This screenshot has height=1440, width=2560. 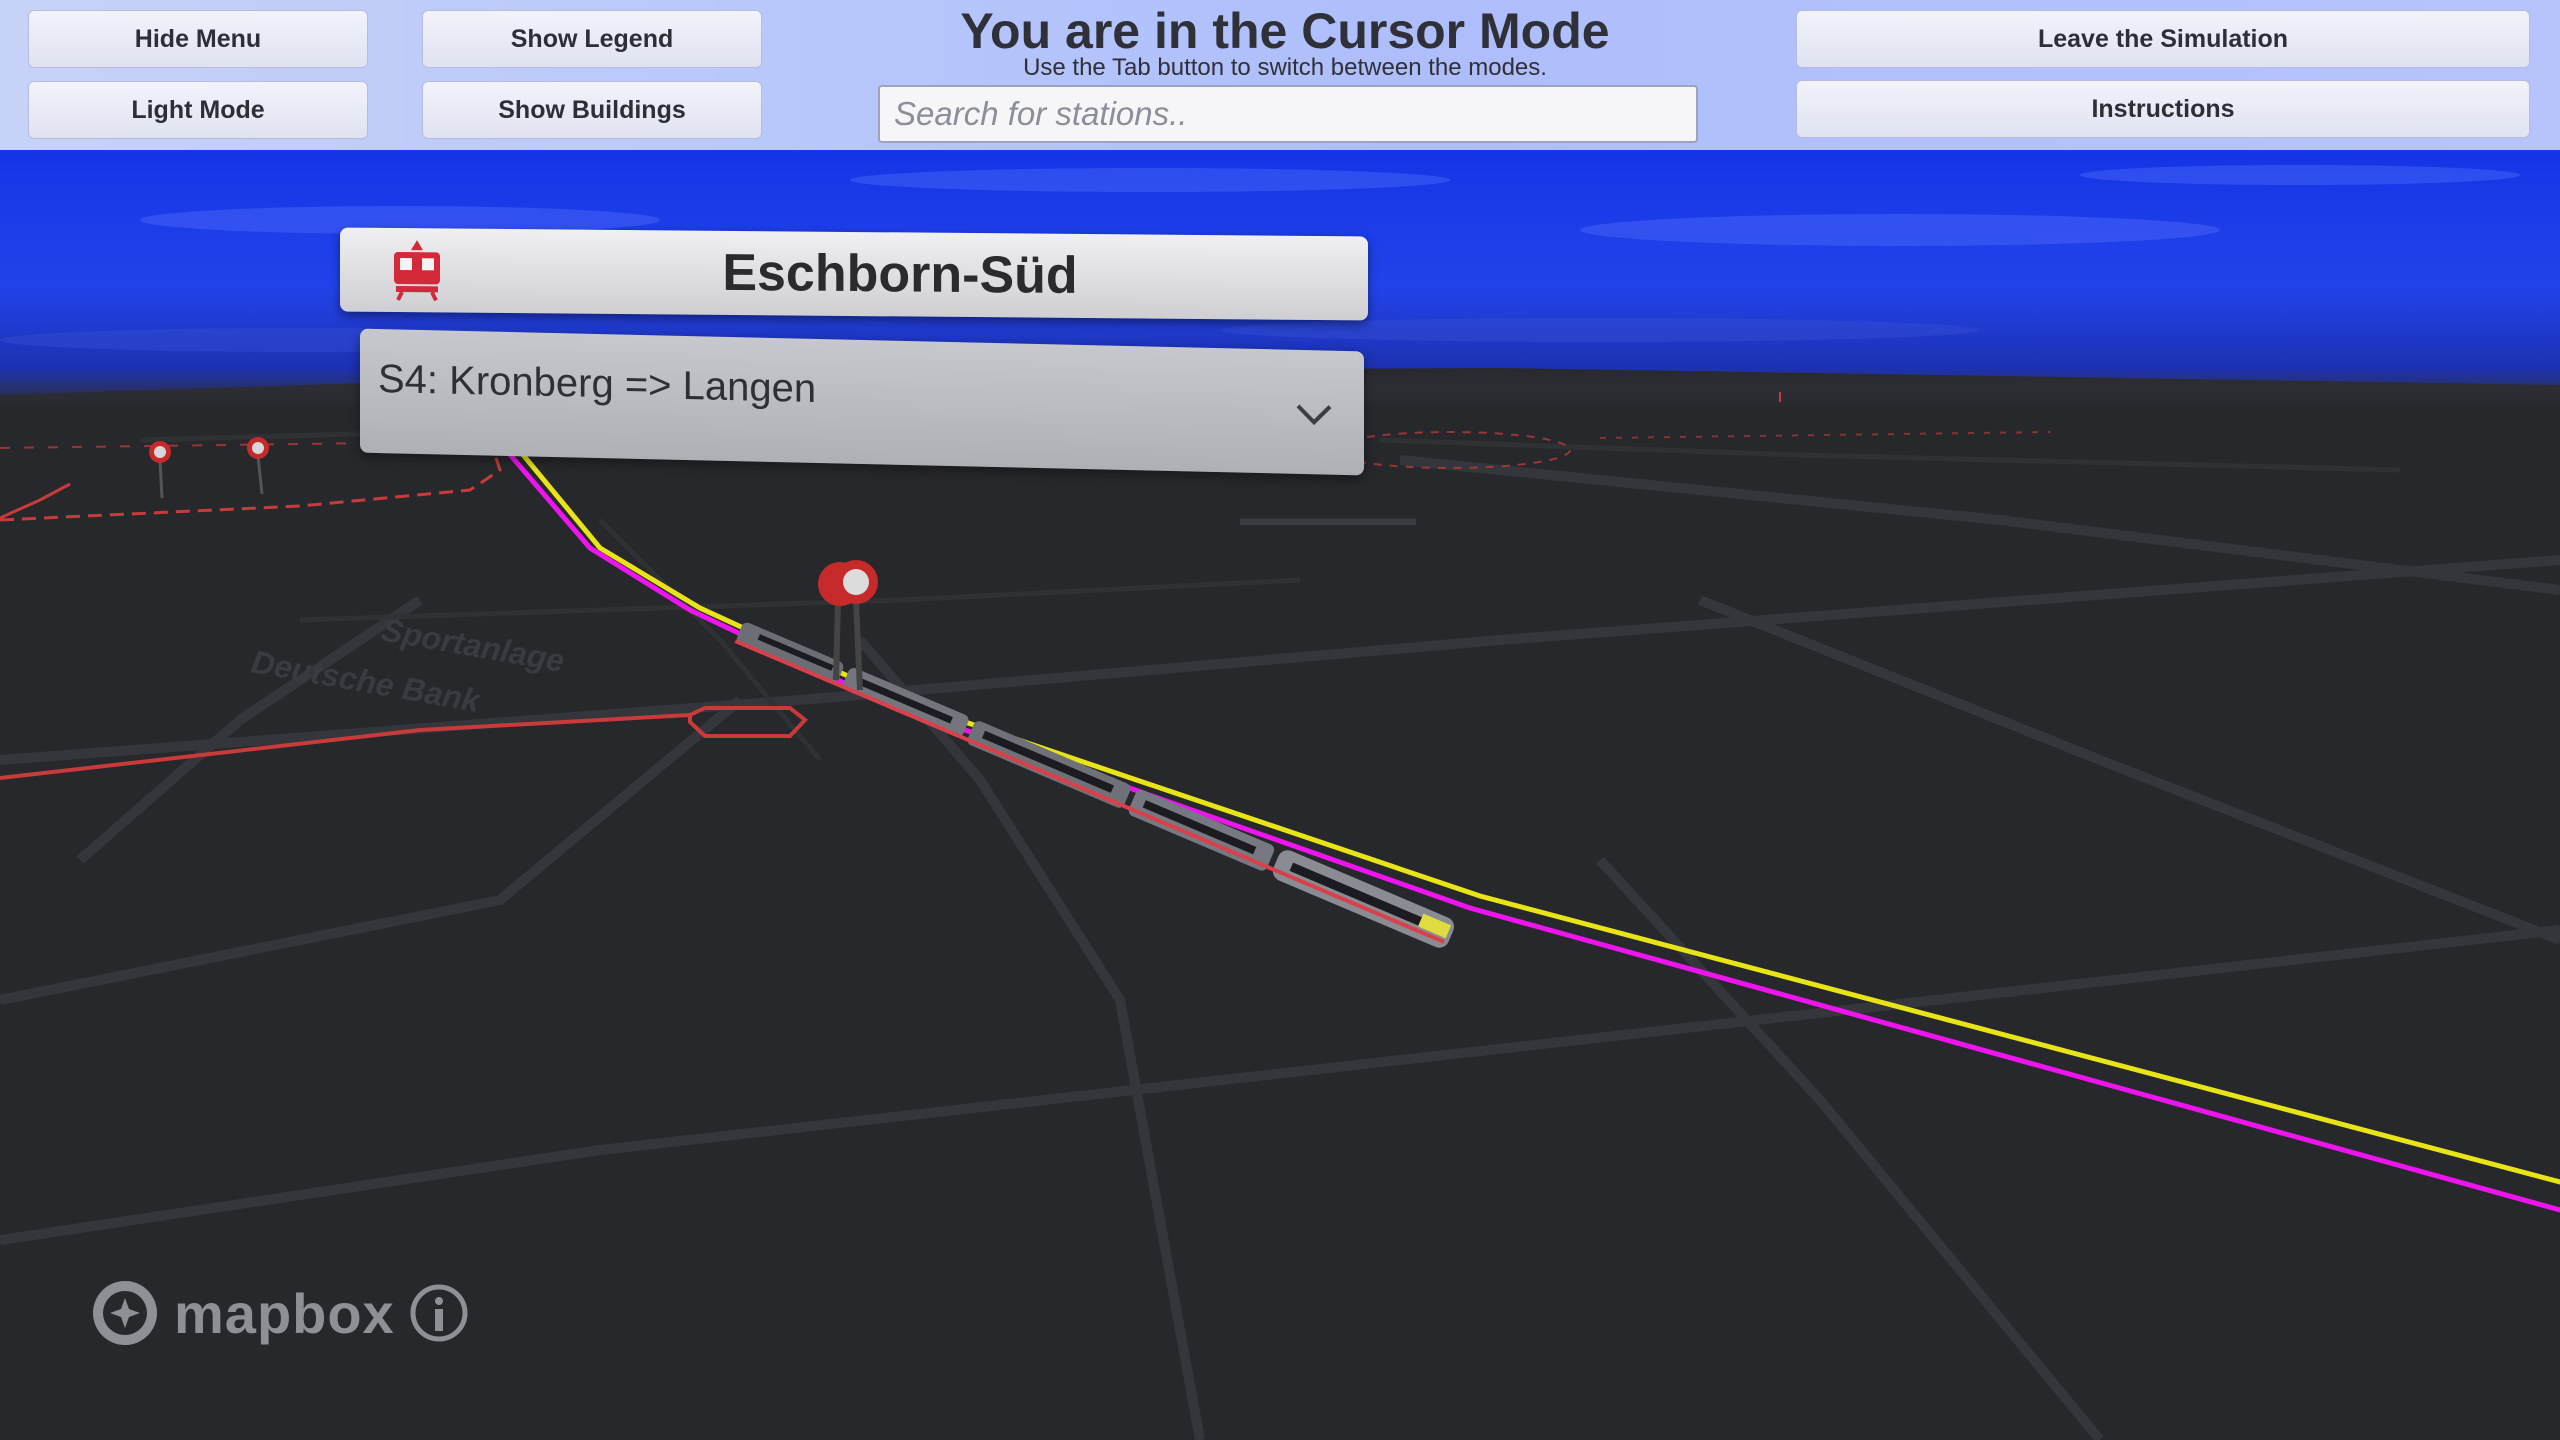 What do you see at coordinates (2163, 109) in the screenshot?
I see `instructions-button: Instructions` at bounding box center [2163, 109].